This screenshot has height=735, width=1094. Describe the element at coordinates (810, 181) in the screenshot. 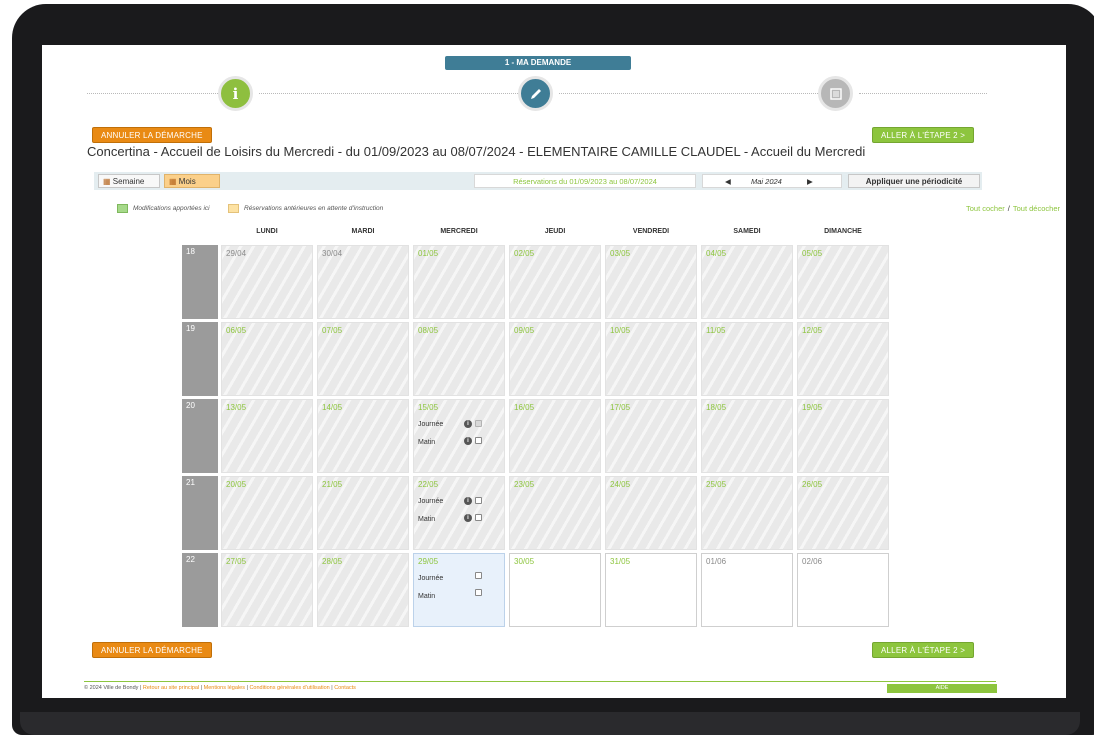

I see `next-month-icon: ▶` at that location.